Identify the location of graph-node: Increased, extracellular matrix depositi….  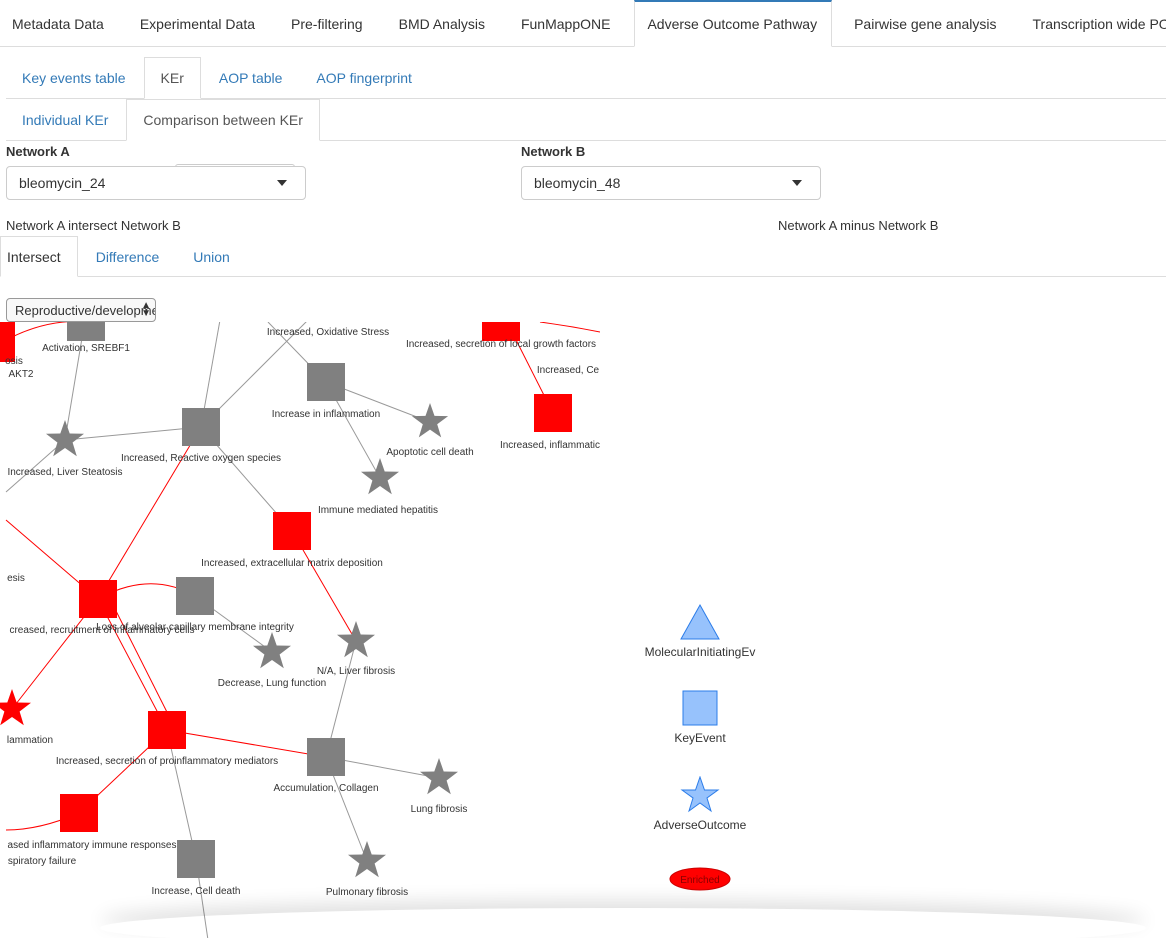
(292, 540).